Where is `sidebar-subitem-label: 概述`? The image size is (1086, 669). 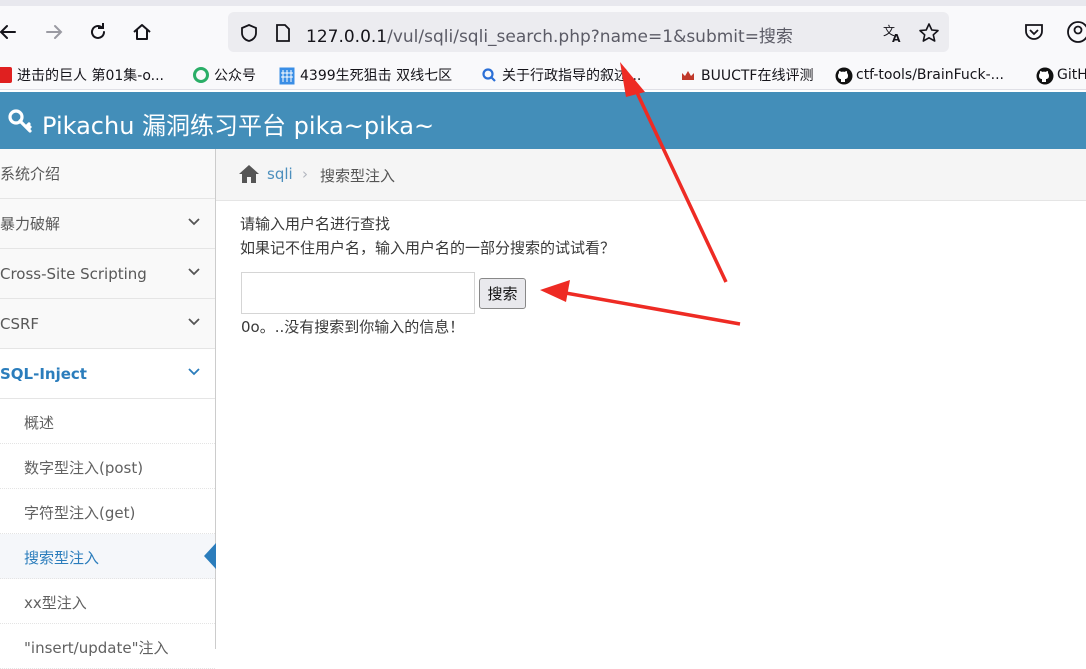 sidebar-subitem-label: 概述 is located at coordinates (39, 423).